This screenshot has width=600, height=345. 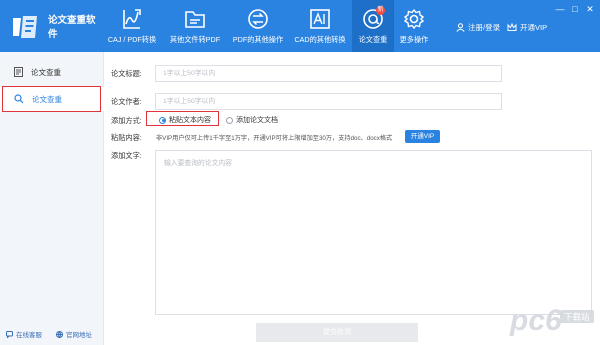 What do you see at coordinates (534, 27) in the screenshot?
I see `vip-label: 开通VIP` at bounding box center [534, 27].